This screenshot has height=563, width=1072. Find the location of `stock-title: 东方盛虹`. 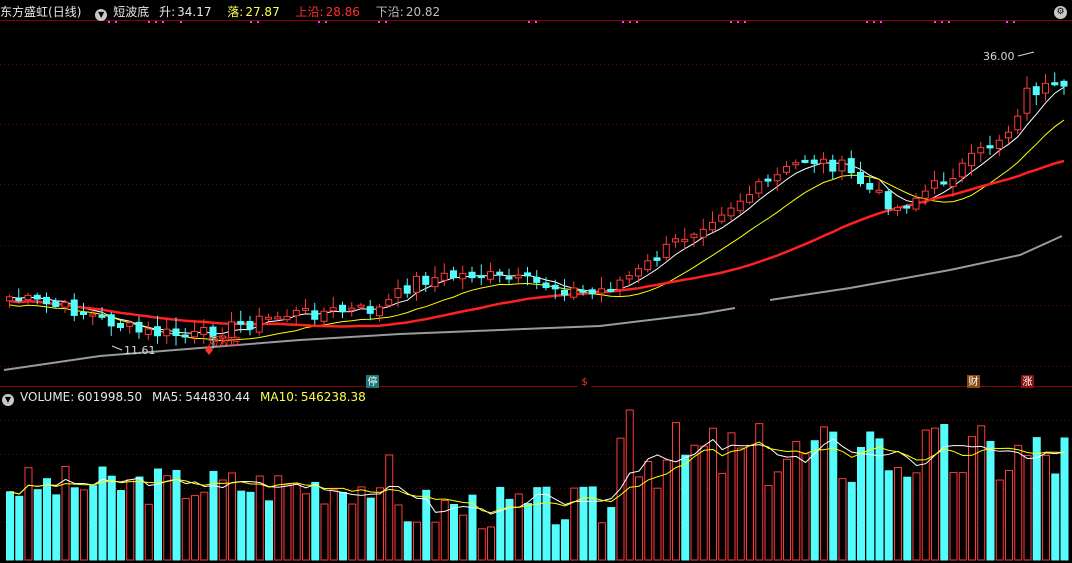

stock-title: 东方盛虹 is located at coordinates (24, 12).